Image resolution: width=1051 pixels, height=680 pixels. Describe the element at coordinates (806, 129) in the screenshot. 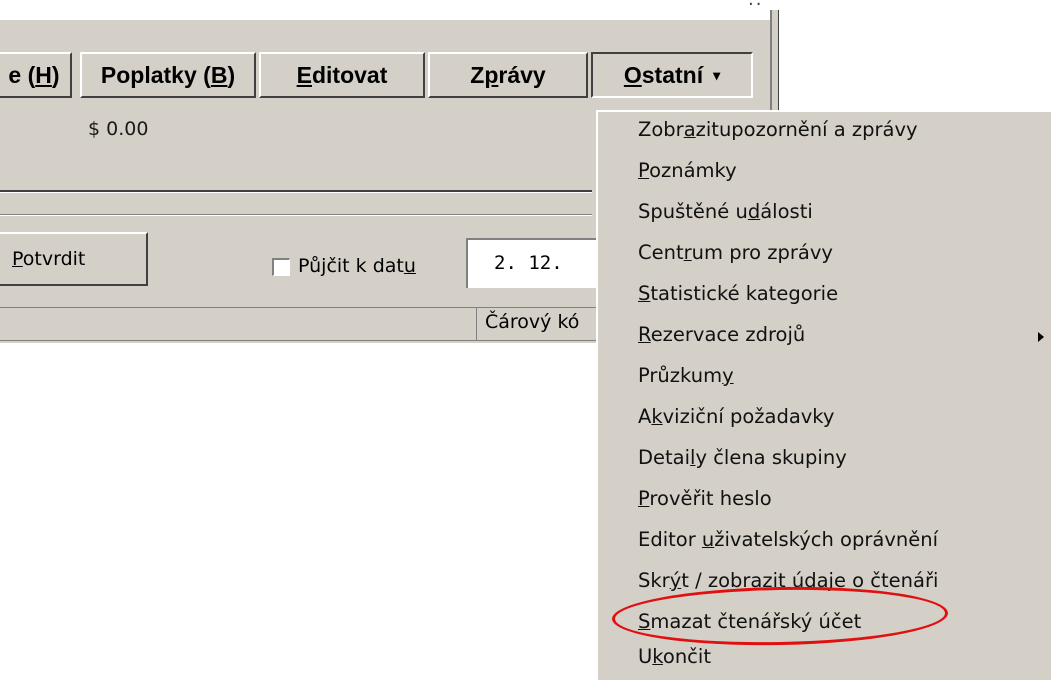

I see `menu-item-label-post: zitupozornění a zprávy` at that location.